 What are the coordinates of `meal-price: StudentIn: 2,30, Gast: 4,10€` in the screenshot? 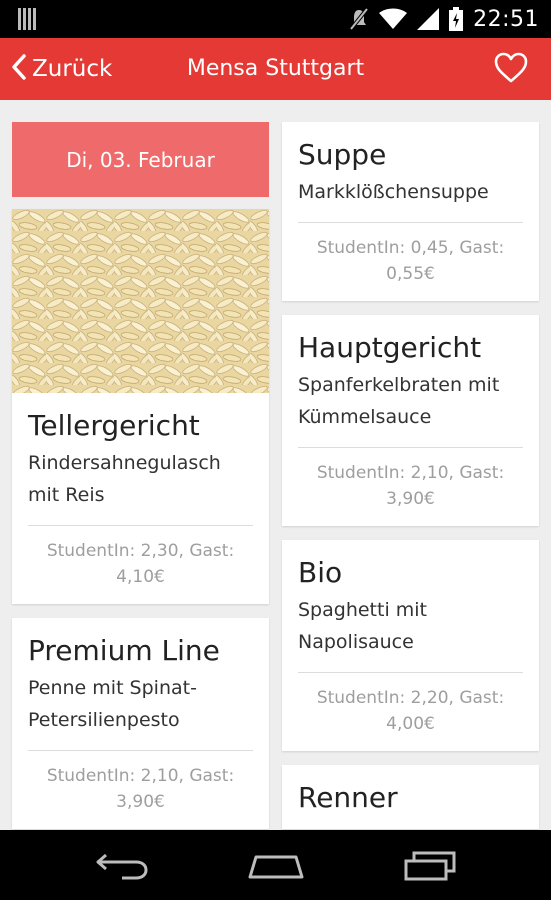 It's located at (140, 564).